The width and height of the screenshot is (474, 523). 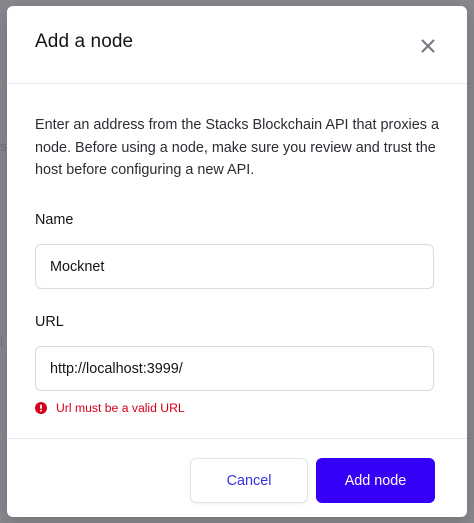 What do you see at coordinates (49, 322) in the screenshot?
I see `url-label: URL` at bounding box center [49, 322].